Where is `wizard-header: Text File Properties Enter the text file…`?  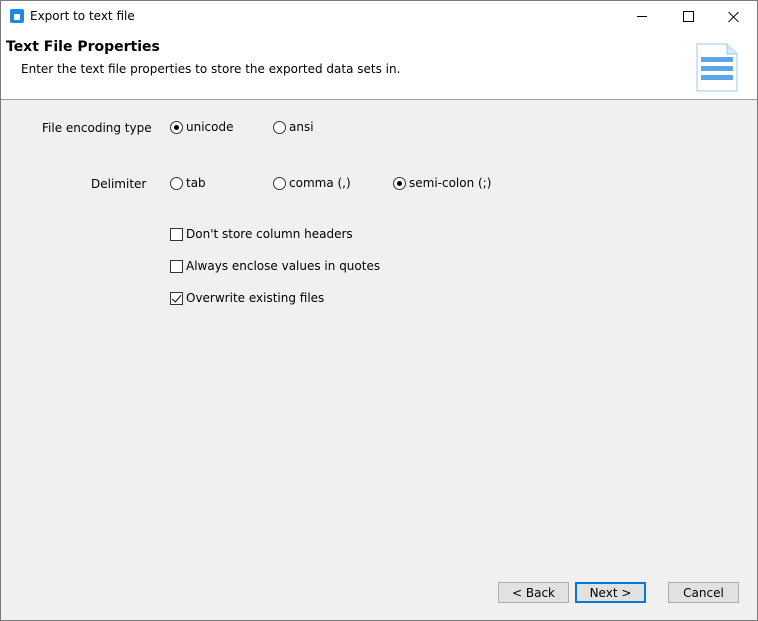
wizard-header: Text File Properties Enter the text file… is located at coordinates (379, 66).